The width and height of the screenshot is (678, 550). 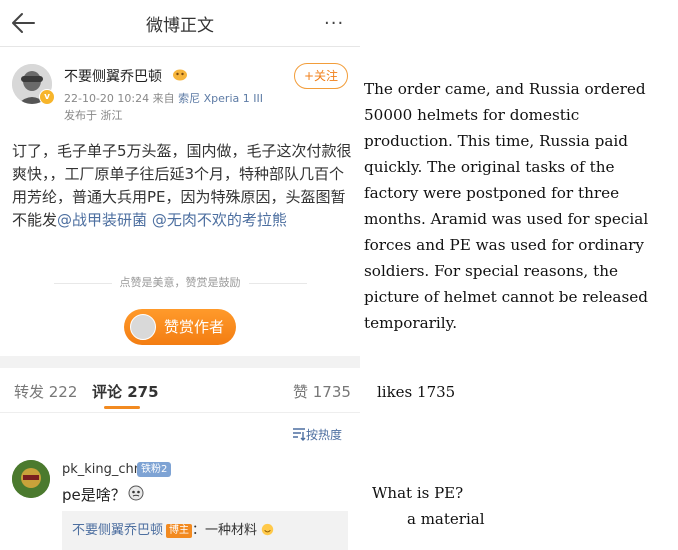 What do you see at coordinates (122, 407) in the screenshot?
I see `active-tab-indicator` at bounding box center [122, 407].